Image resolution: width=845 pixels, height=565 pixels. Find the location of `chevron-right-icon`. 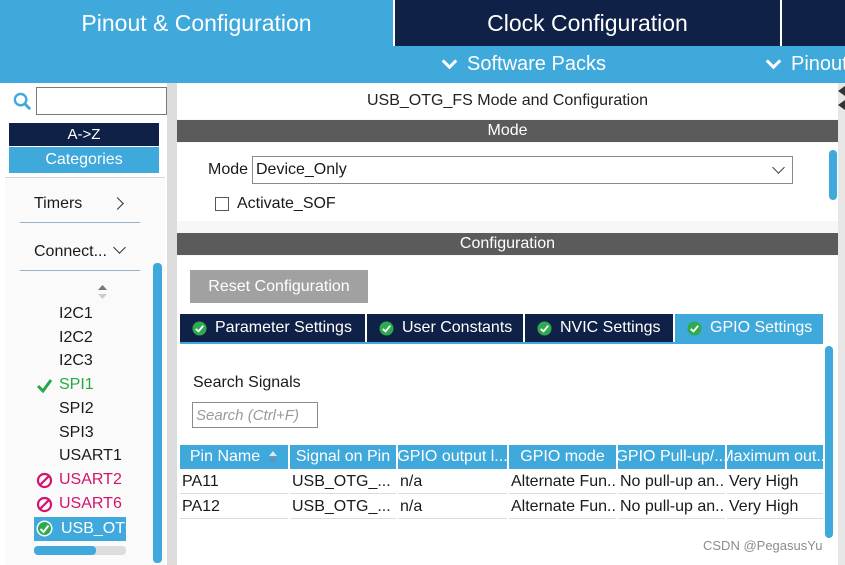

chevron-right-icon is located at coordinates (117, 203).